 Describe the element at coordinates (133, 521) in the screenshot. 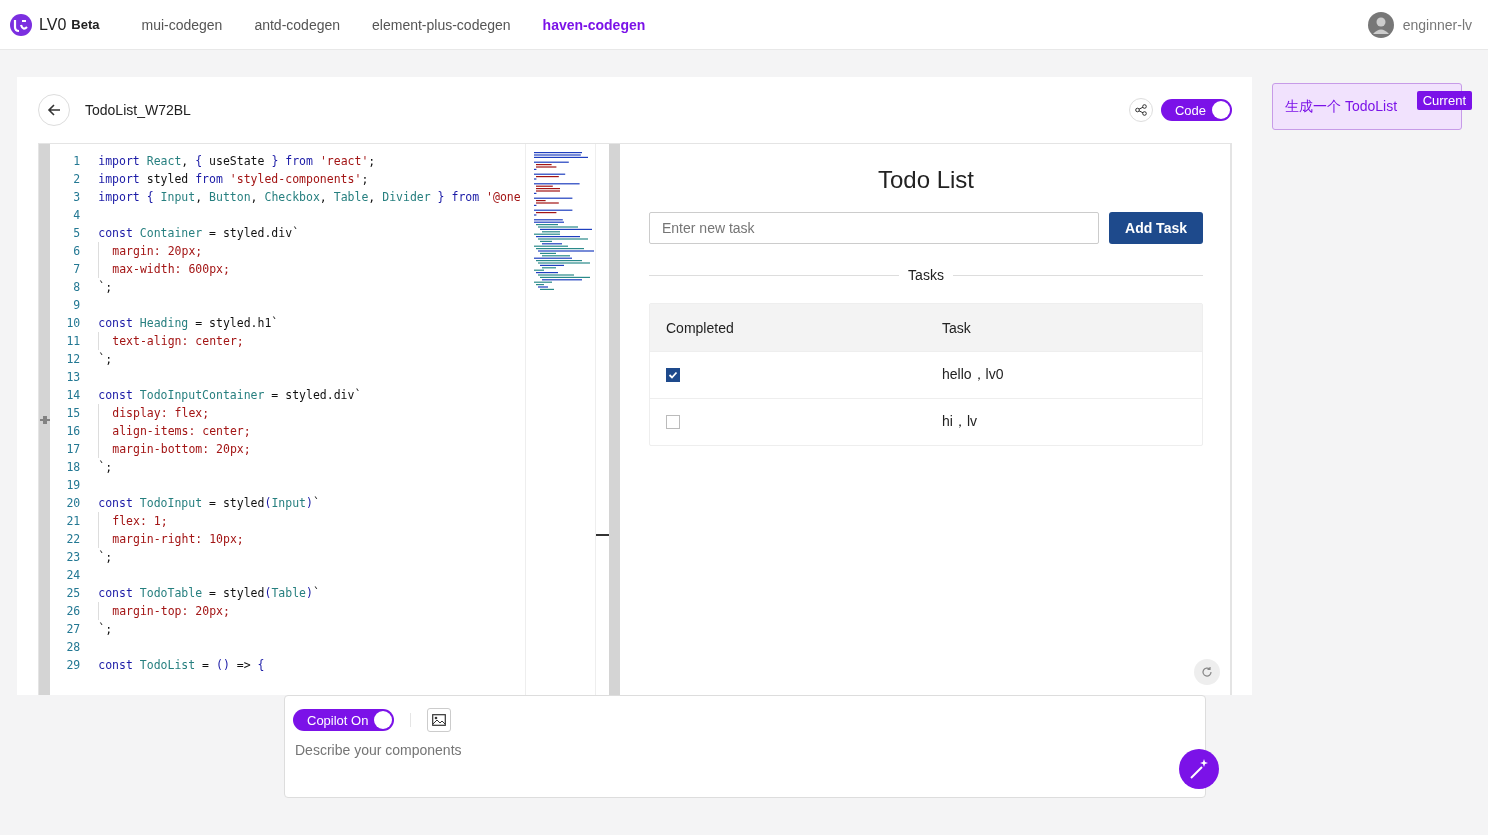

I see `code-line: flex: 1;` at that location.